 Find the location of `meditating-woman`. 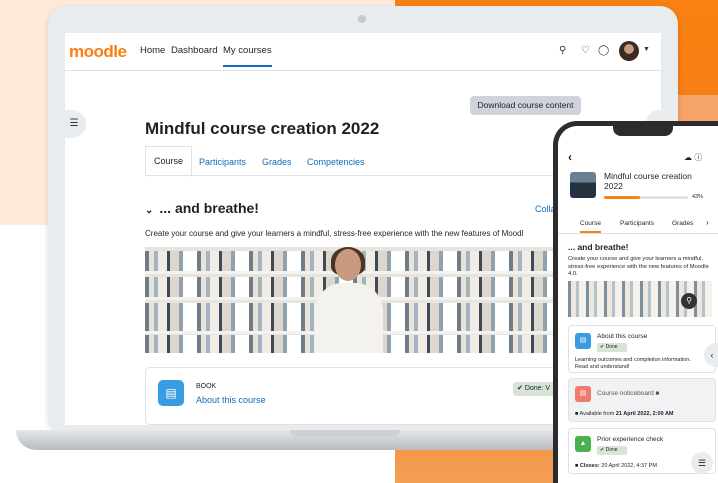

meditating-woman is located at coordinates (349, 300).